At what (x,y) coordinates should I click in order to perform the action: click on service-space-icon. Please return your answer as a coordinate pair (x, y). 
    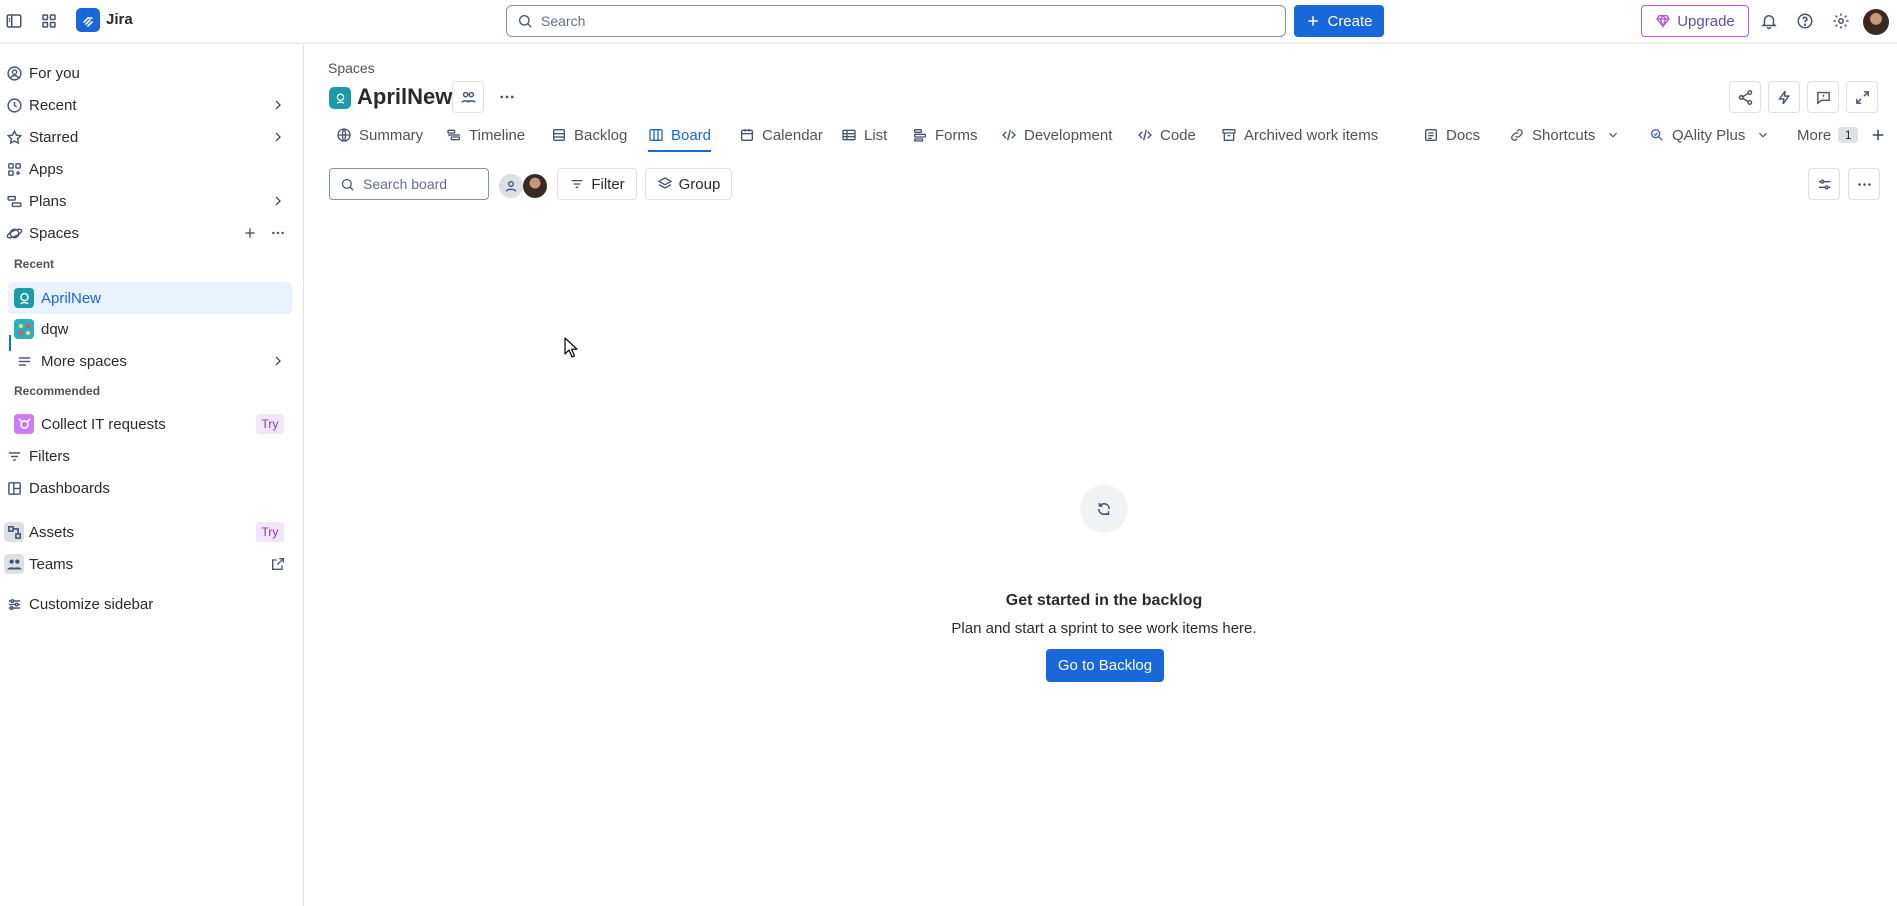
    Looking at the image, I should click on (24, 424).